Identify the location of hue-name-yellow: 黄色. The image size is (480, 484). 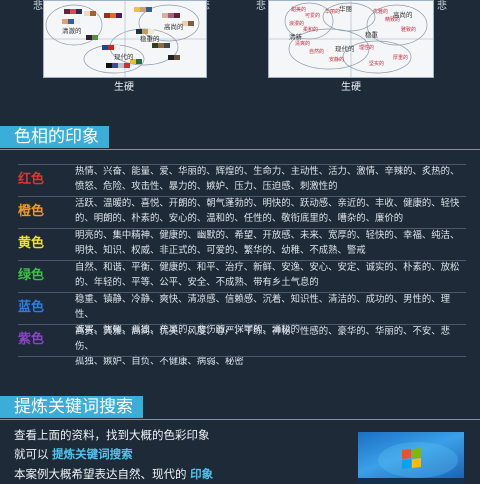
(31, 243).